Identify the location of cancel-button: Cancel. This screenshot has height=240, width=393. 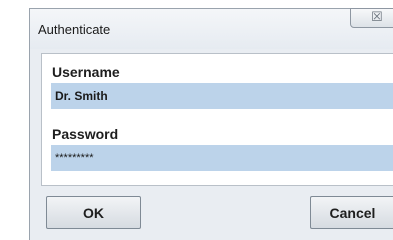
(351, 212).